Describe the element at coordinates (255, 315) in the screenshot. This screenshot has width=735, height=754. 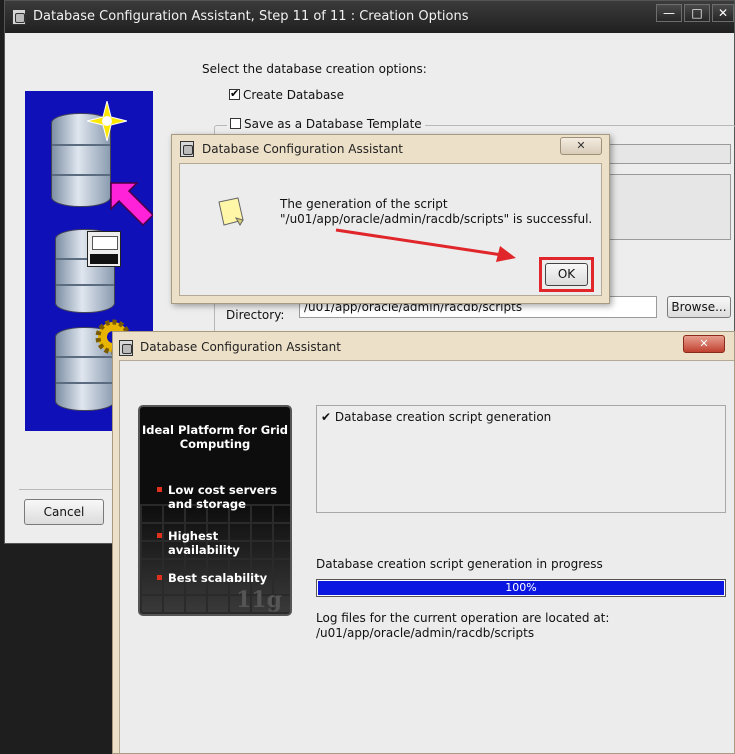
I see `directory-label: Directory:` at that location.